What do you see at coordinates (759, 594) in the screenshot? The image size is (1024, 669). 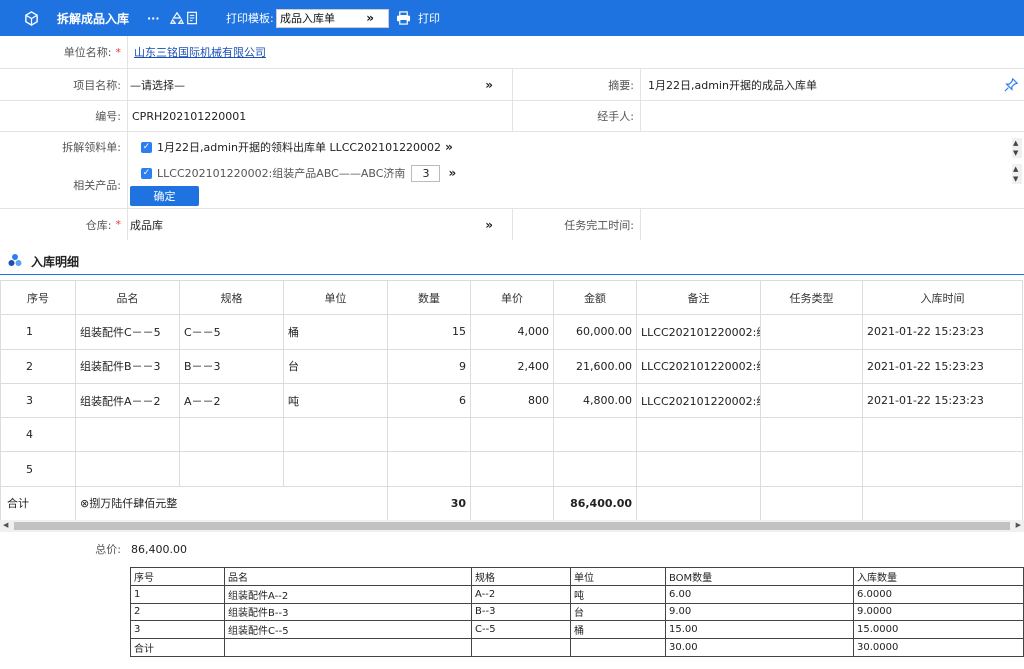 I see `bom-cell: 6.00` at bounding box center [759, 594].